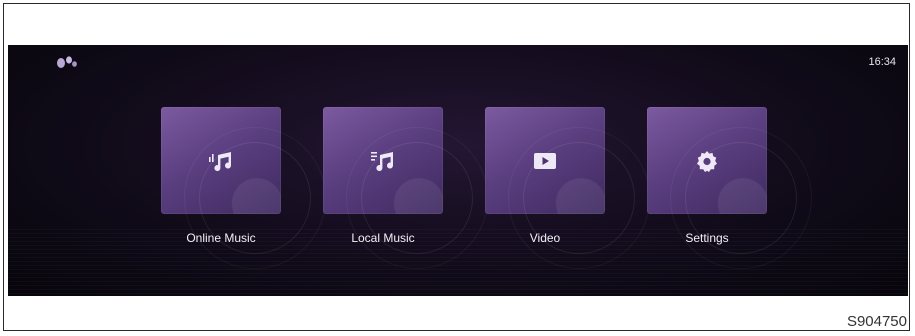 This screenshot has width=915, height=336. Describe the element at coordinates (567, 188) in the screenshot. I see `video-tile` at that location.